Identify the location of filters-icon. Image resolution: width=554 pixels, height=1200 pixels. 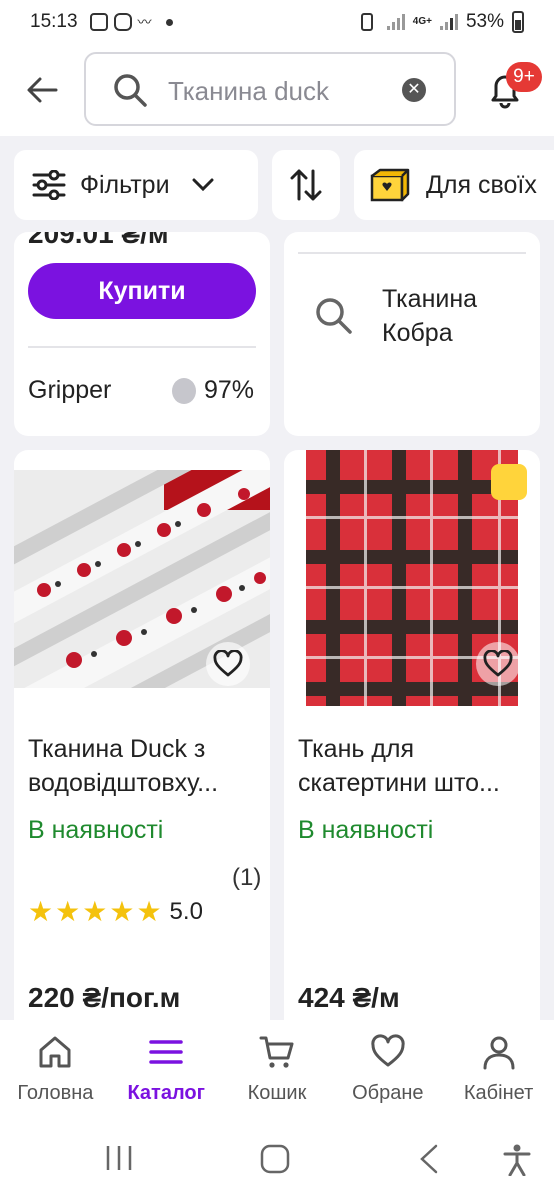
(49, 185).